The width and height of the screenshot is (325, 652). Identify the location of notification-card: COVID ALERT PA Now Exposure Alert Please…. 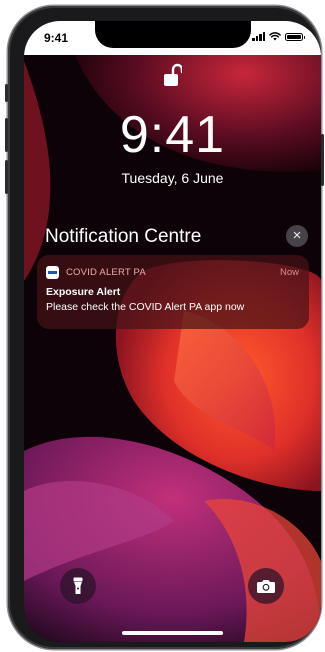
(173, 292).